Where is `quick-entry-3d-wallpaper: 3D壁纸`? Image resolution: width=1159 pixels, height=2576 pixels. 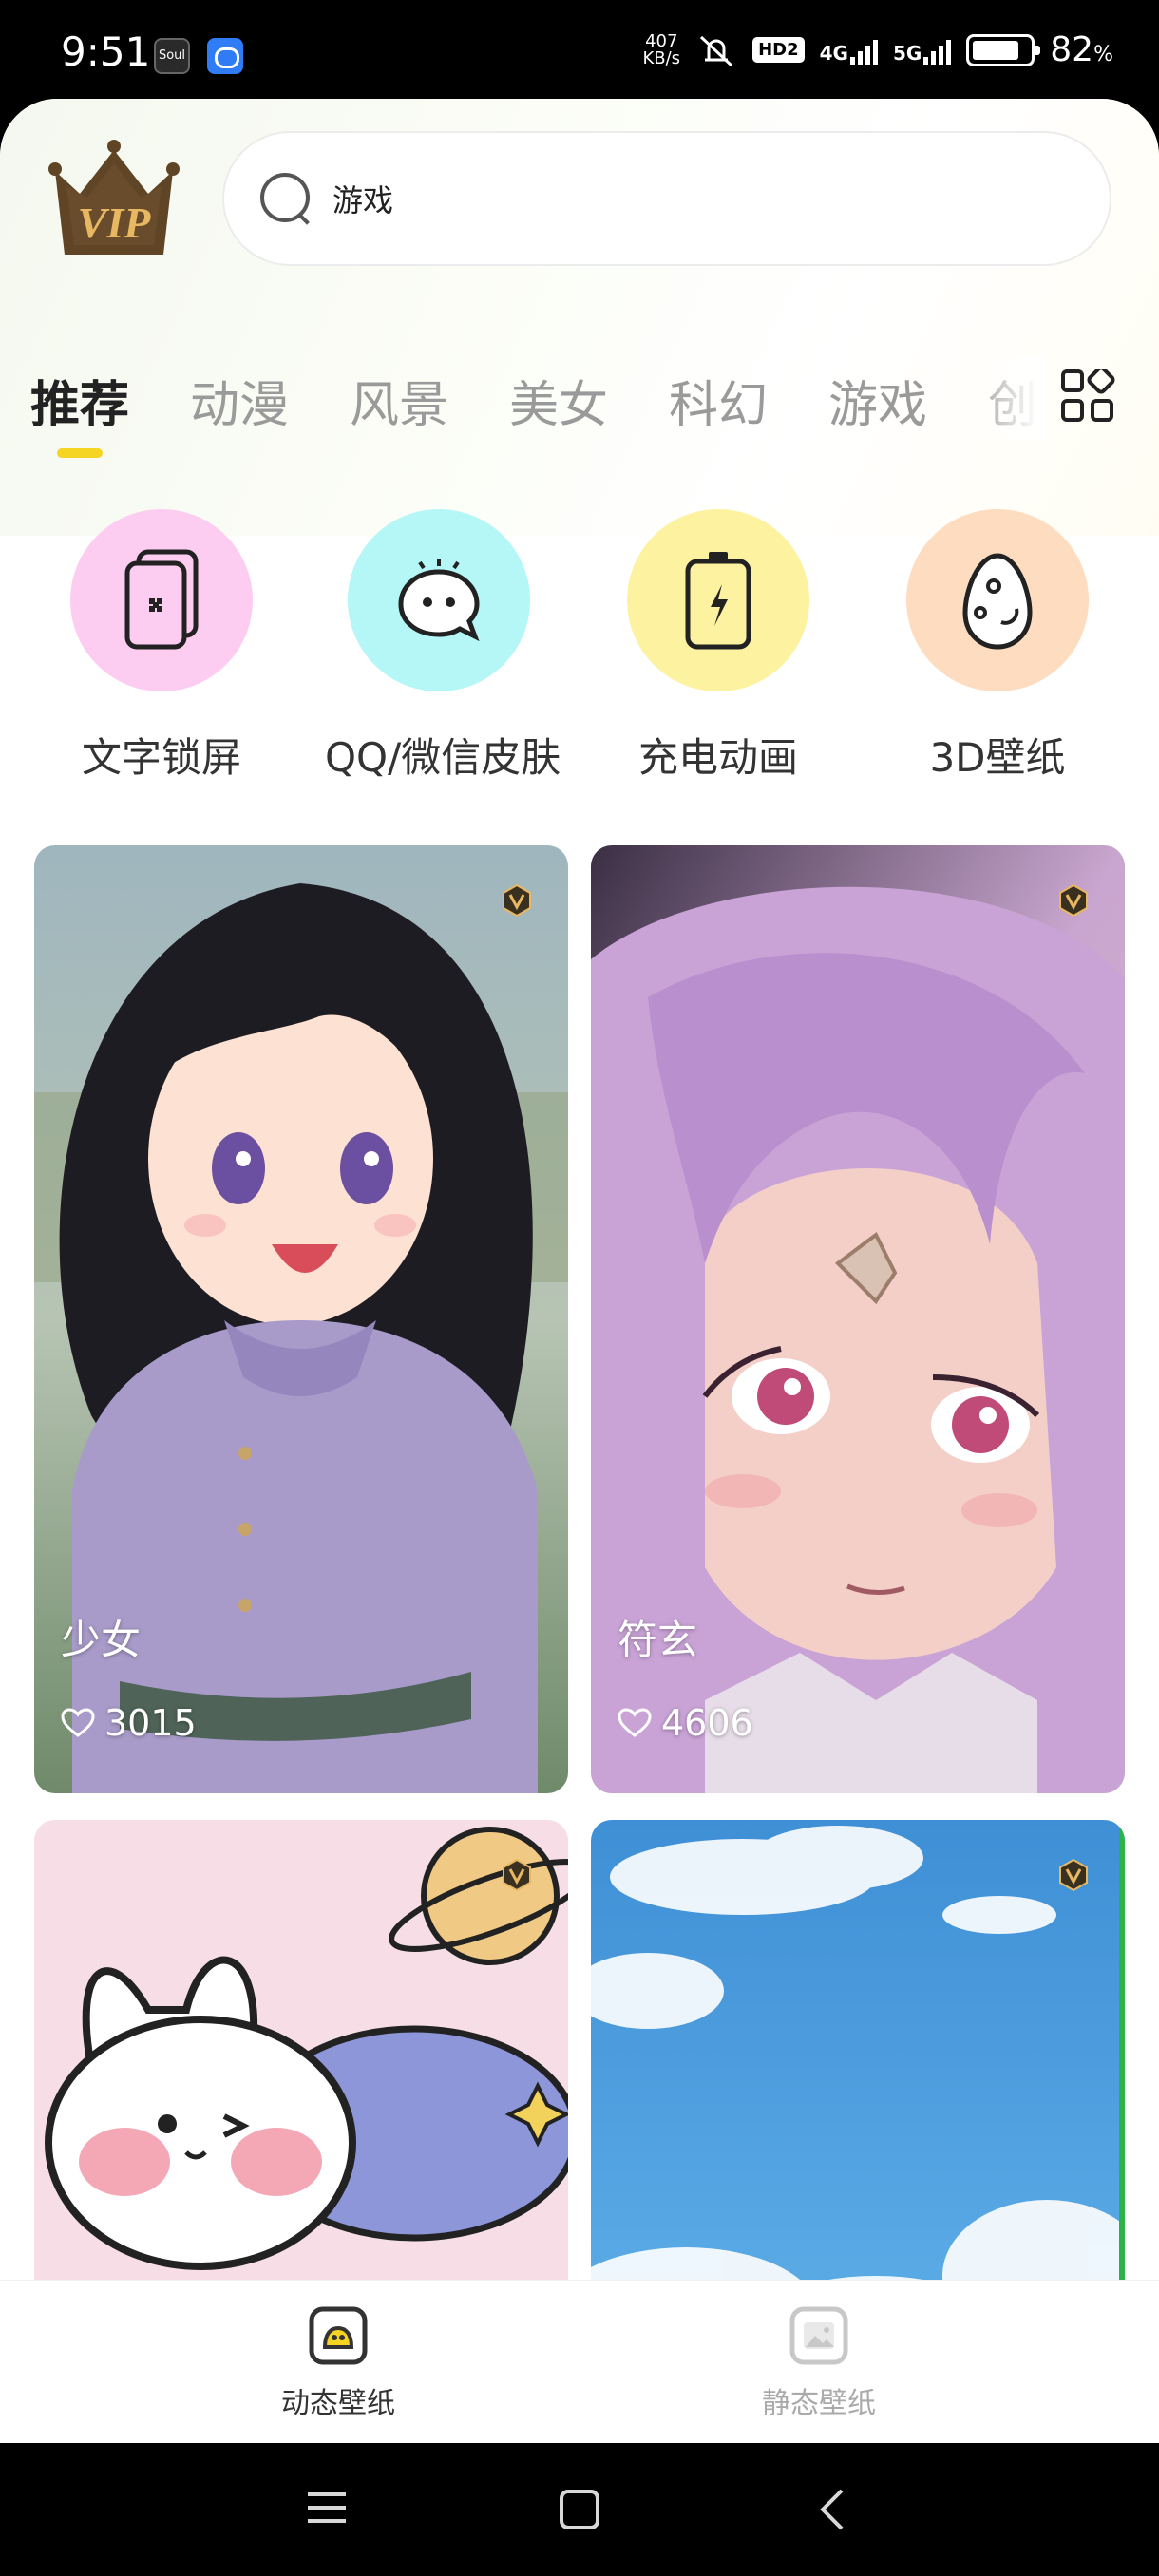
quick-entry-3d-wallpaper: 3D壁纸 is located at coordinates (998, 646).